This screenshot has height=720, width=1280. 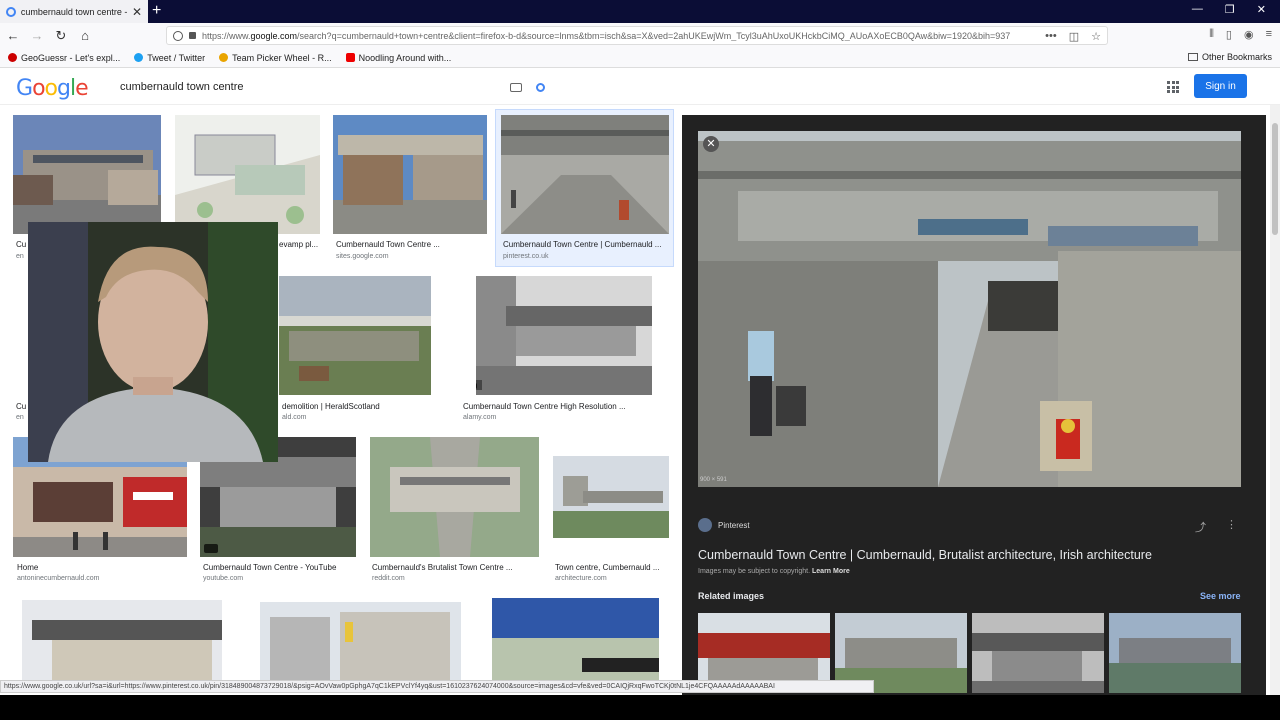 What do you see at coordinates (294, 417) in the screenshot?
I see `result-source: ald.com` at bounding box center [294, 417].